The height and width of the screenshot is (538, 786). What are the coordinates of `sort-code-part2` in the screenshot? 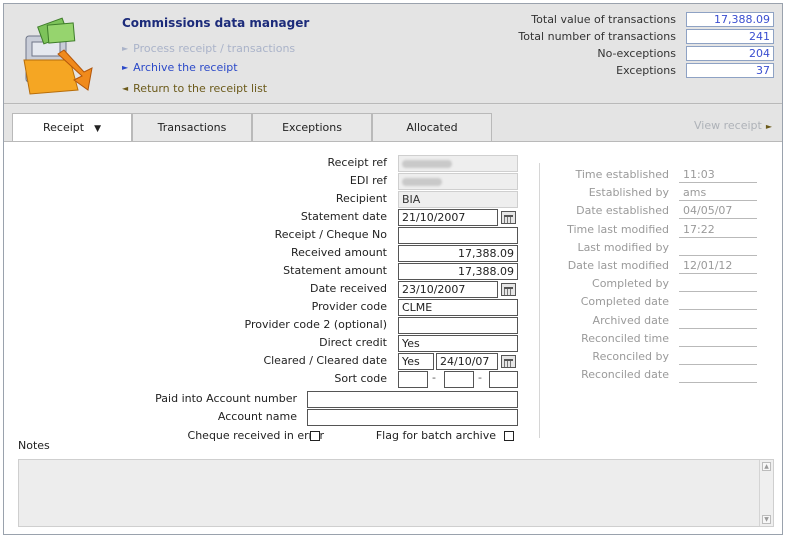 It's located at (459, 379).